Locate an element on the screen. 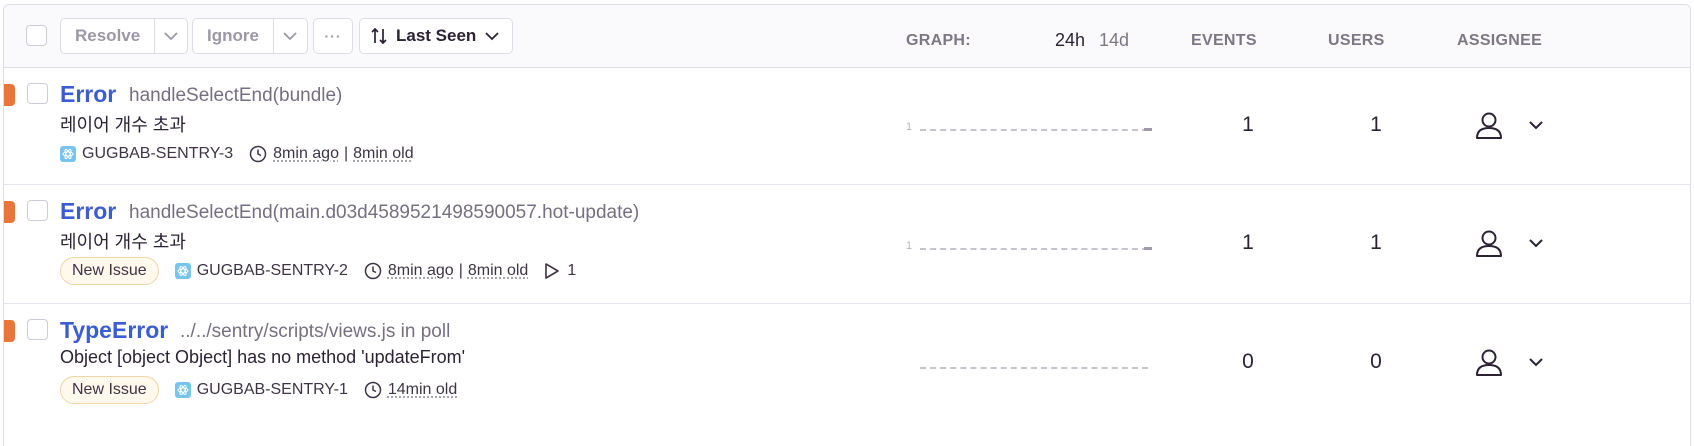  sort-dropdown-button: Last Seen is located at coordinates (436, 36).